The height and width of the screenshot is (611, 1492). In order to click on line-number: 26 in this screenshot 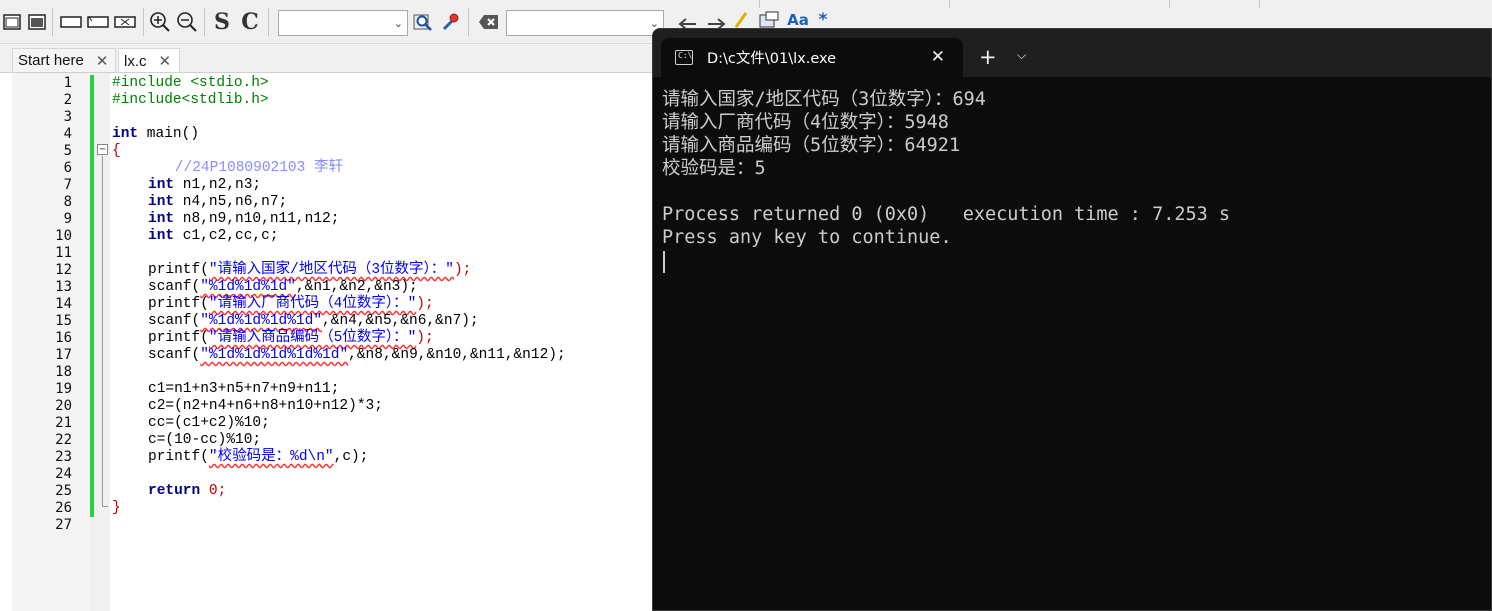, I will do `click(63, 508)`.